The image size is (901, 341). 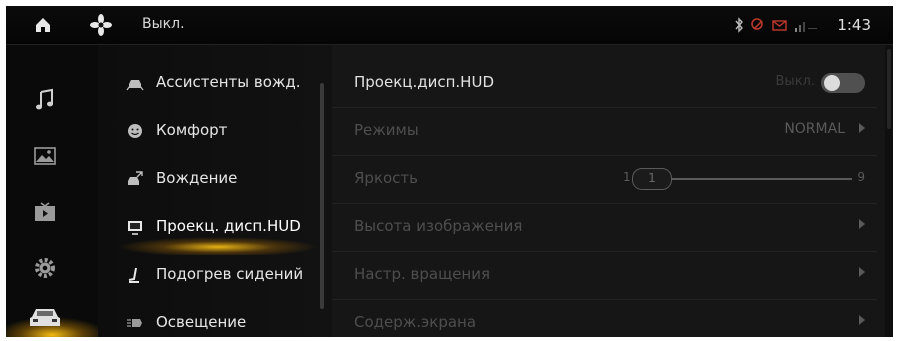 I want to click on category-driving: Вождение, so click(x=215, y=179).